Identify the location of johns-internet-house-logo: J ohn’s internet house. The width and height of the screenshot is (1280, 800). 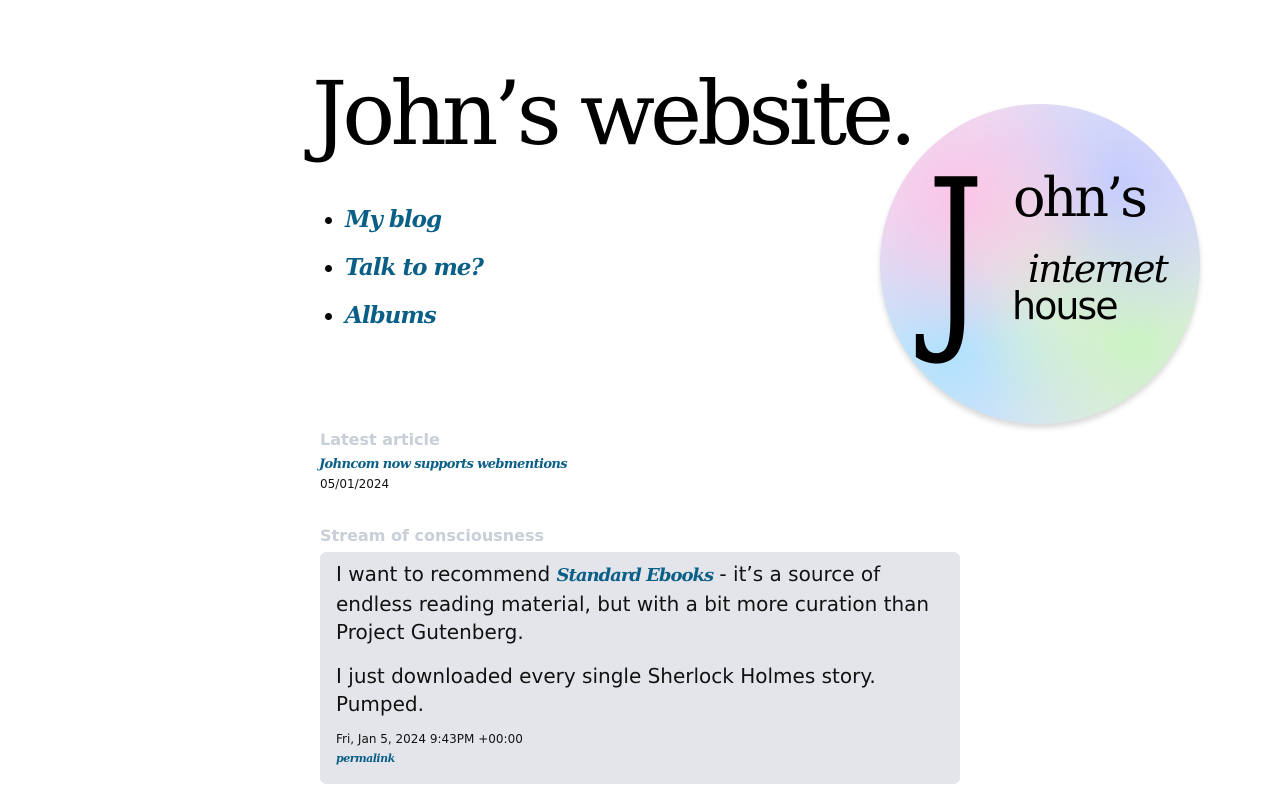
(1040, 264).